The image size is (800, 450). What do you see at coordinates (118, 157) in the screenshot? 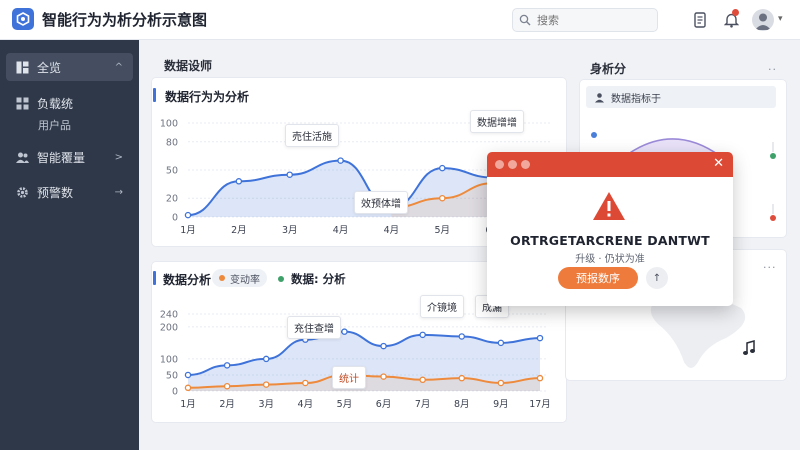
I see `chevron-right-icon: >` at bounding box center [118, 157].